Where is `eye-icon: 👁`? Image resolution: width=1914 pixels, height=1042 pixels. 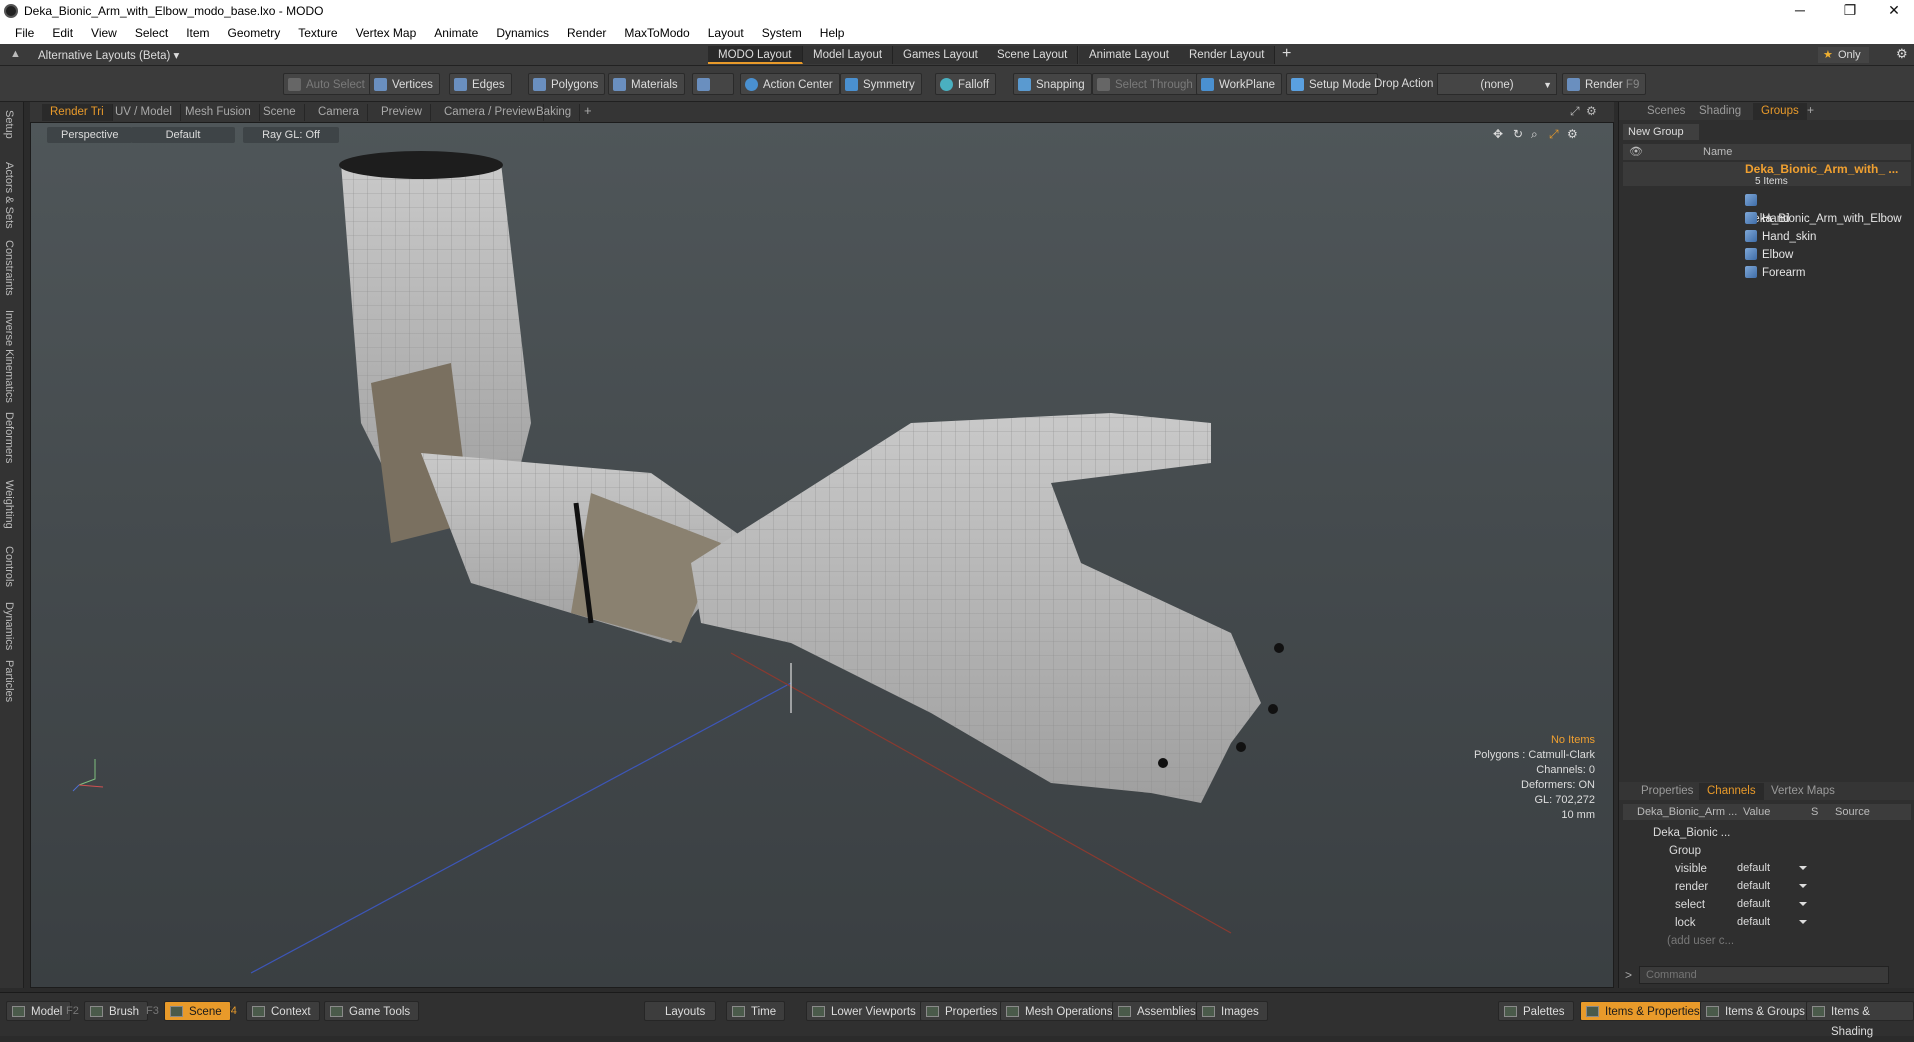
eye-icon: 👁 is located at coordinates (1636, 152).